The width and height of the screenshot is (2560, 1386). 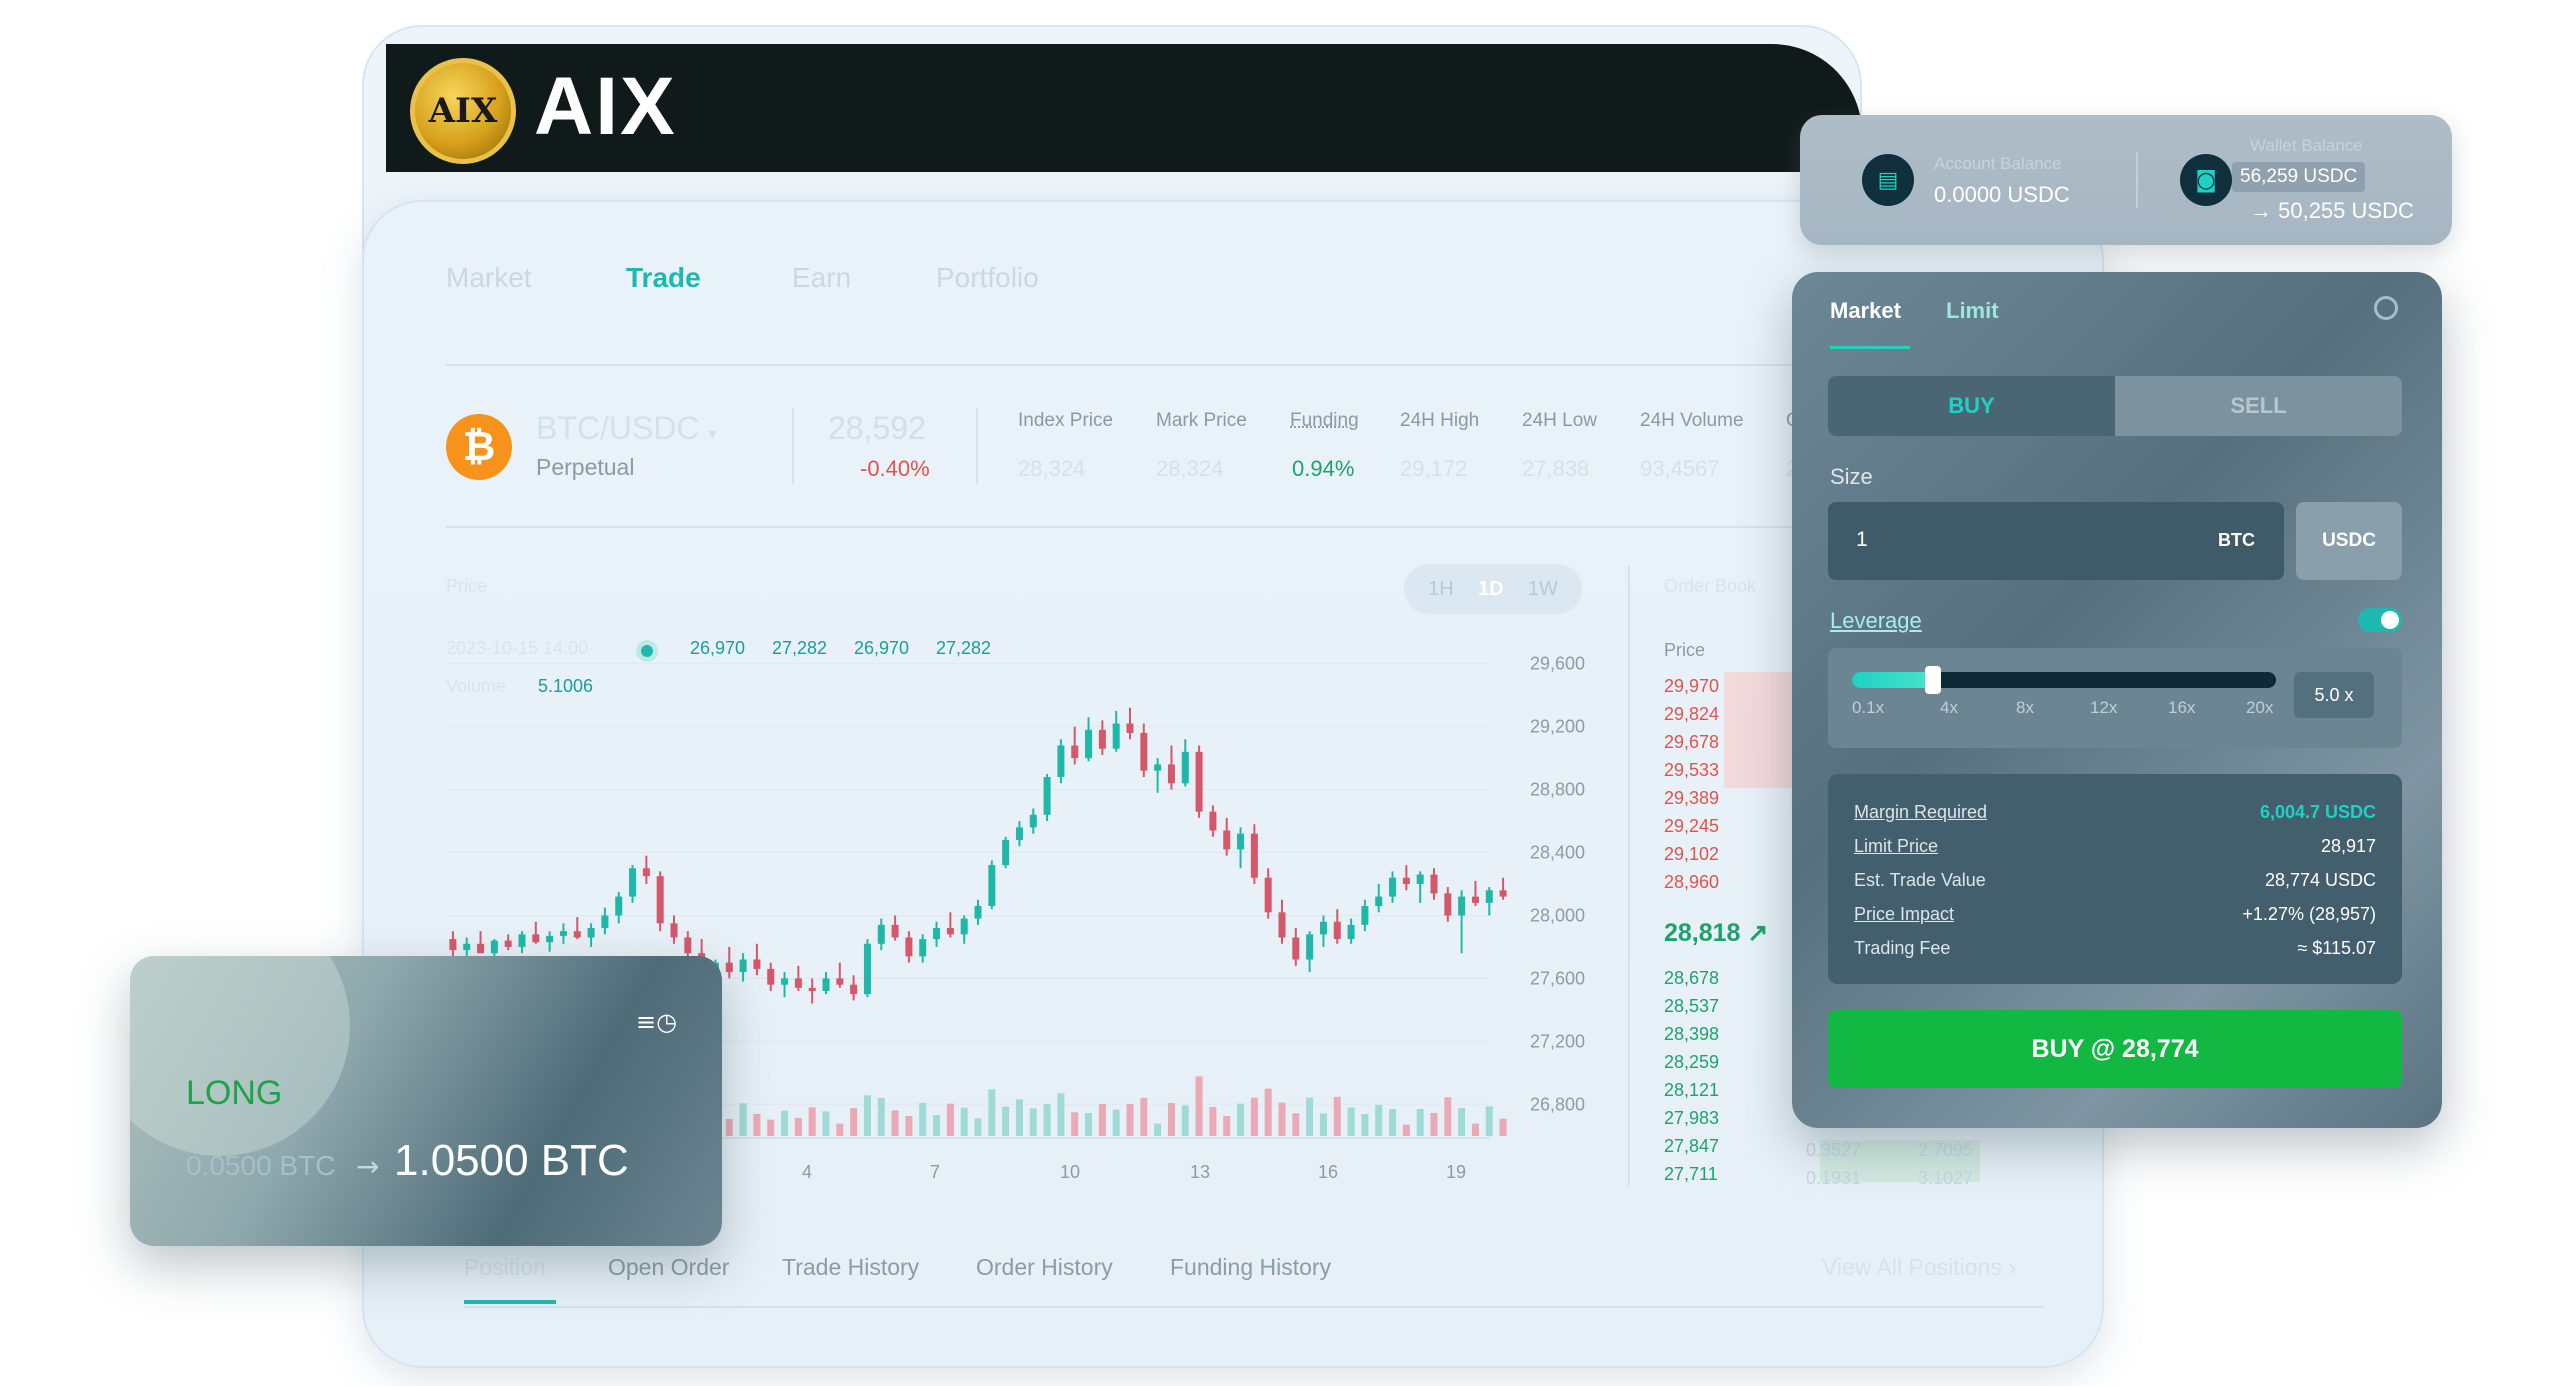 What do you see at coordinates (1892, 680) in the screenshot?
I see `leverage-slider-fill` at bounding box center [1892, 680].